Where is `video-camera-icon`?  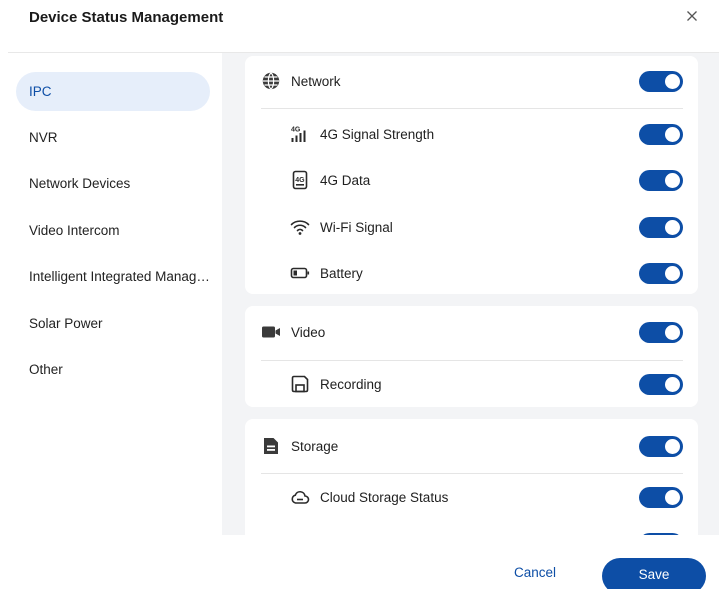
video-camera-icon is located at coordinates (271, 332).